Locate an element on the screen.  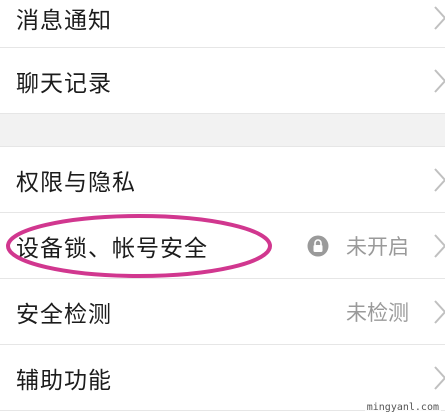
lock-icon is located at coordinates (318, 245).